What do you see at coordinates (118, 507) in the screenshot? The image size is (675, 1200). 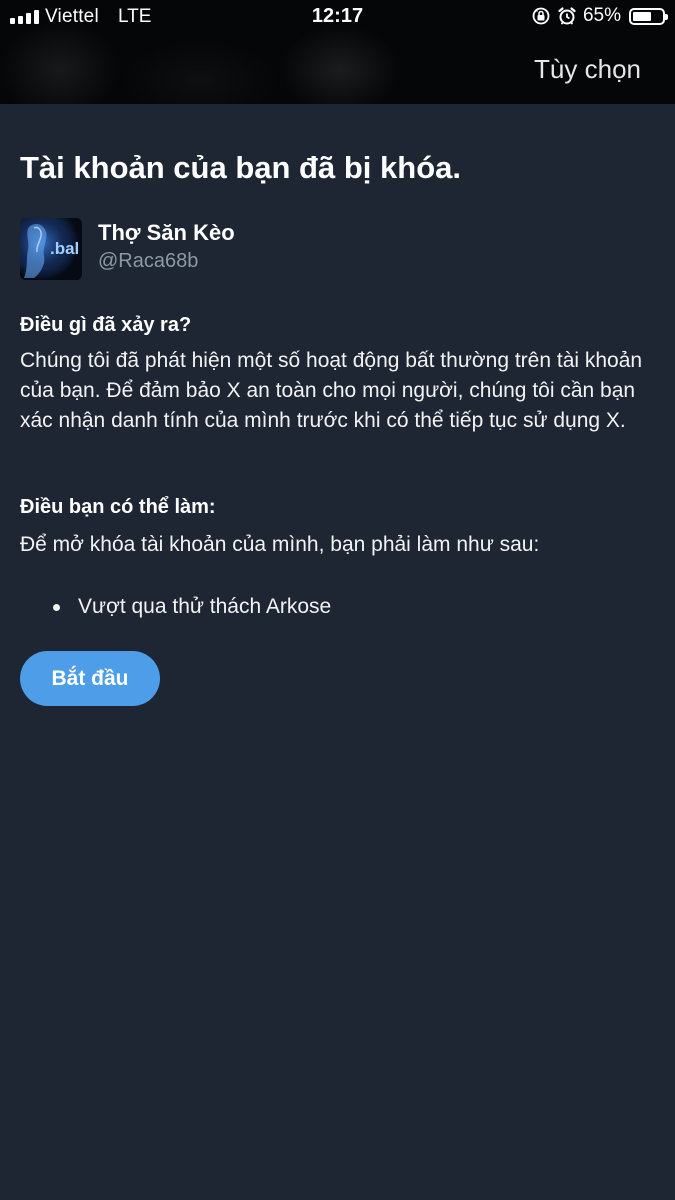 I see `what-you-can-do-heading: Điều bạn có thể làm:` at bounding box center [118, 507].